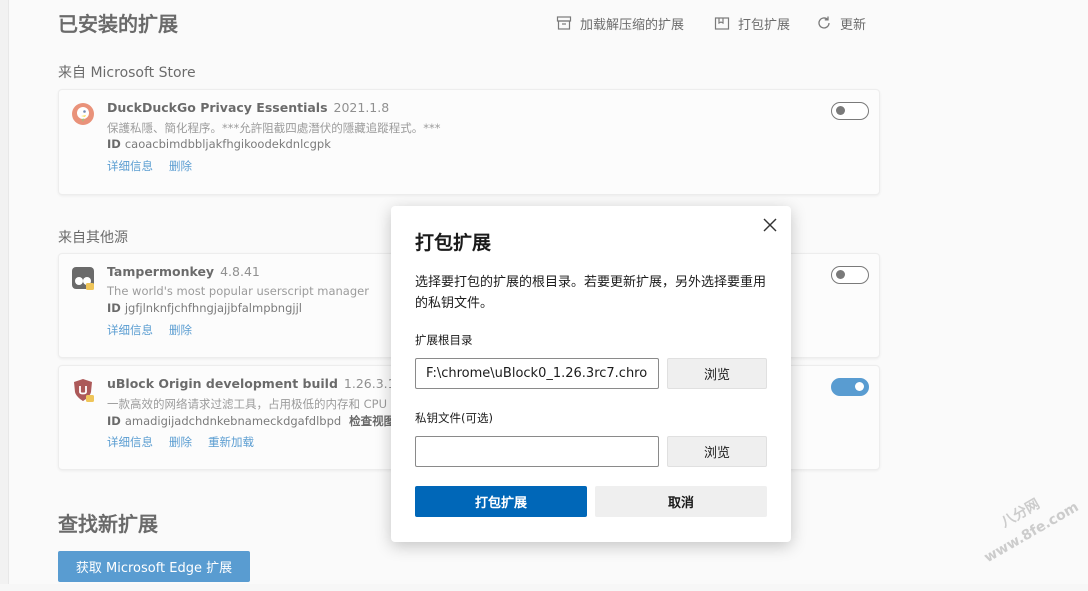 Image resolution: width=1088 pixels, height=591 pixels. I want to click on dialog-title: 打包扩展, so click(453, 243).